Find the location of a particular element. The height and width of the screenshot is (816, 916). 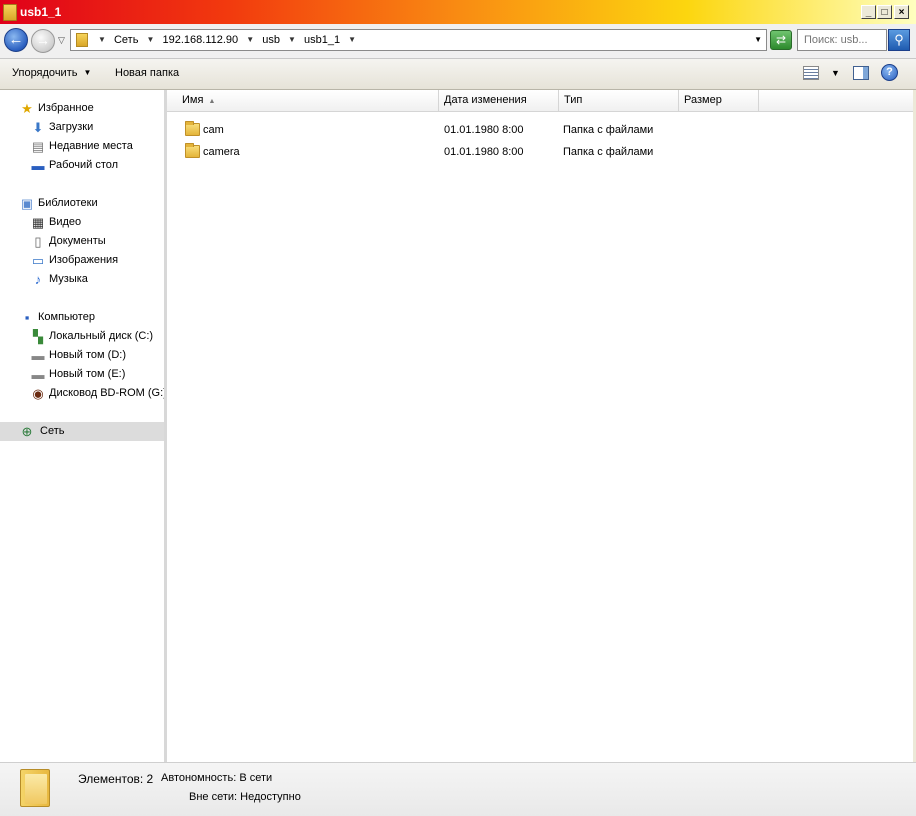

item-count: Элементов: 2 is located at coordinates (116, 779).